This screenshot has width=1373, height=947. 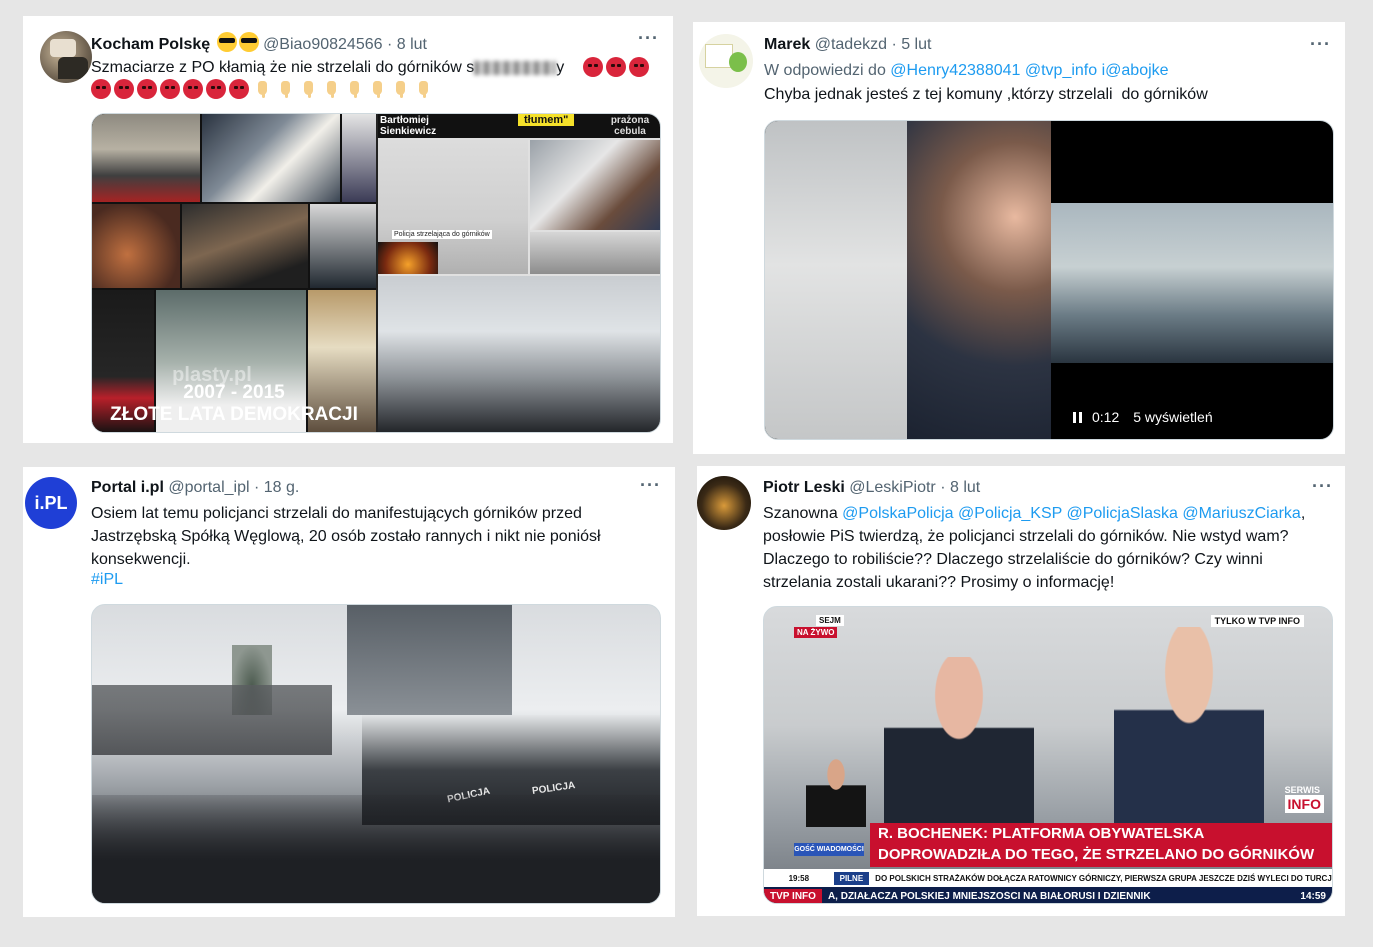 What do you see at coordinates (1077, 417) in the screenshot?
I see `pause-icon` at bounding box center [1077, 417].